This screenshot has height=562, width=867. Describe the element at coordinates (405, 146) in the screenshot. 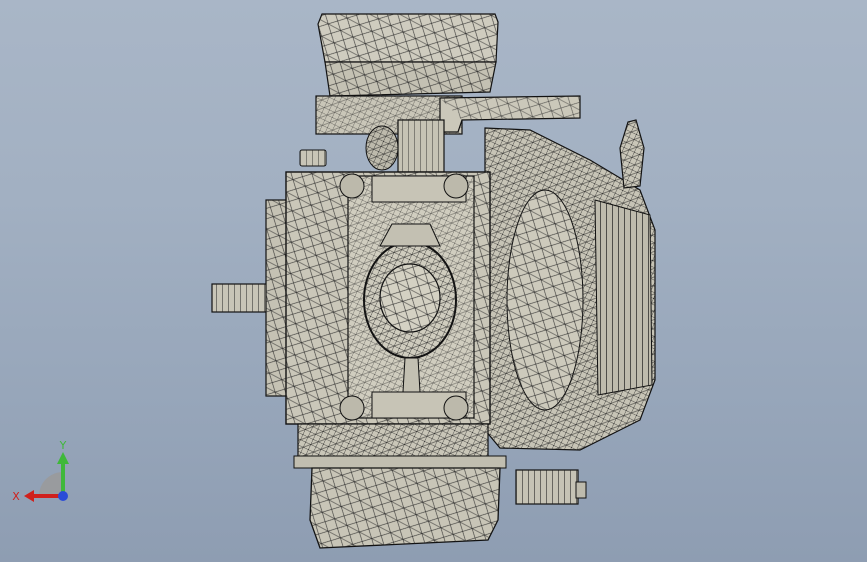

I see `intake-neck` at that location.